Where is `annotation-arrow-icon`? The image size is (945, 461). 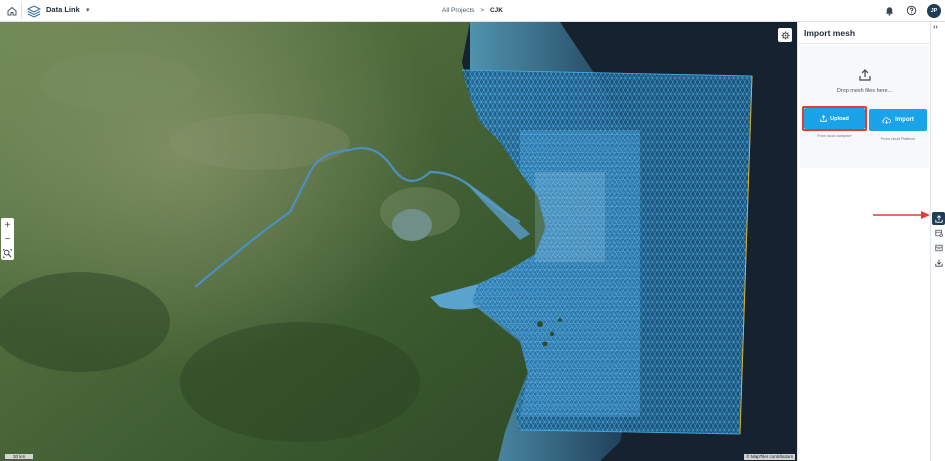
annotation-arrow-icon is located at coordinates (901, 215).